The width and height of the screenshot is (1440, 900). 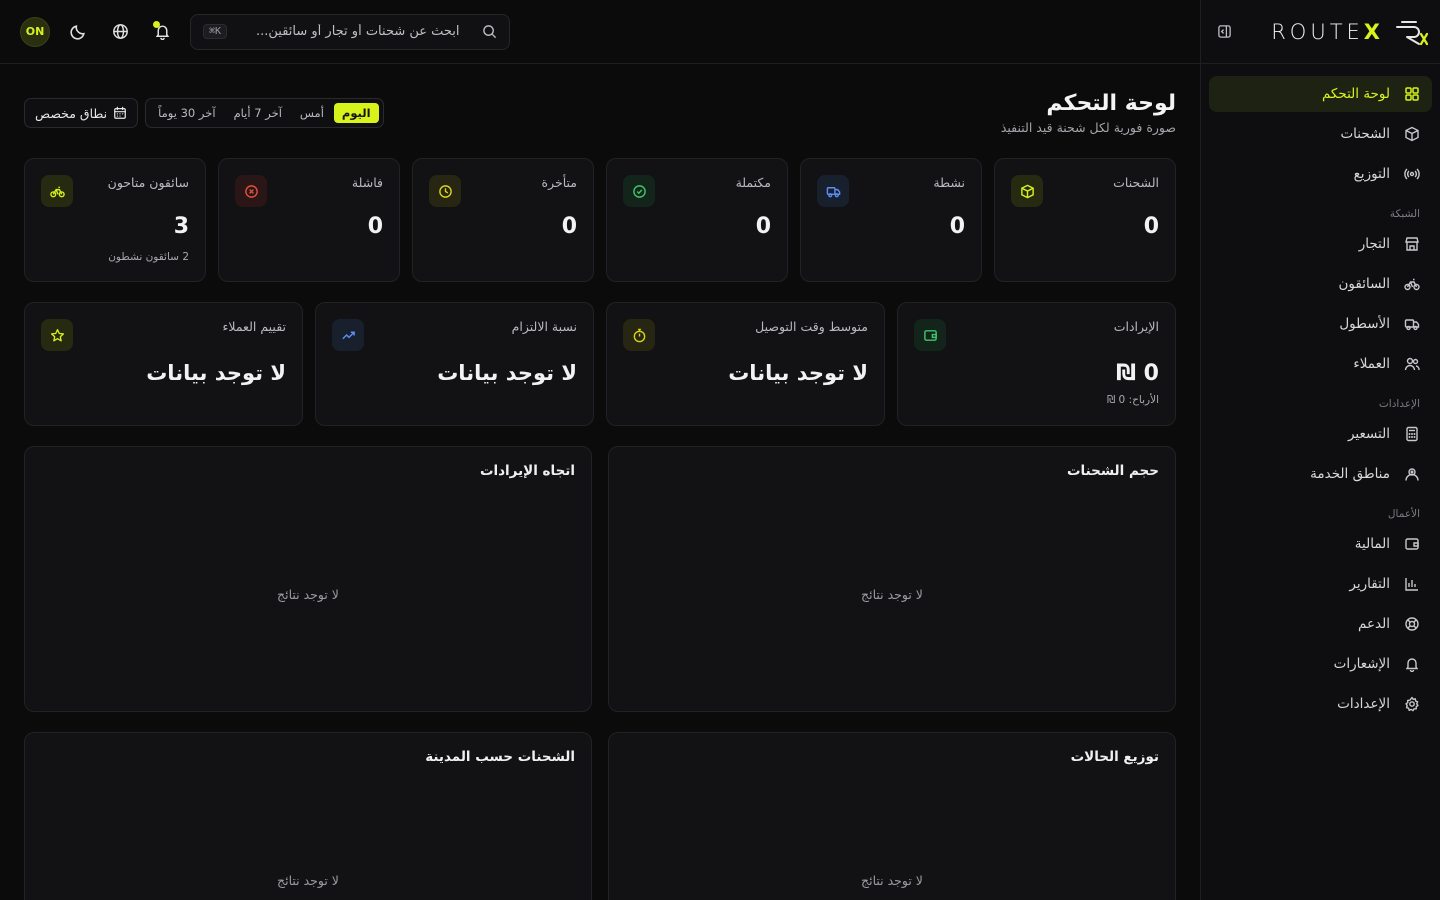 I want to click on sidebar-item-label: الأسطول, so click(x=1364, y=324).